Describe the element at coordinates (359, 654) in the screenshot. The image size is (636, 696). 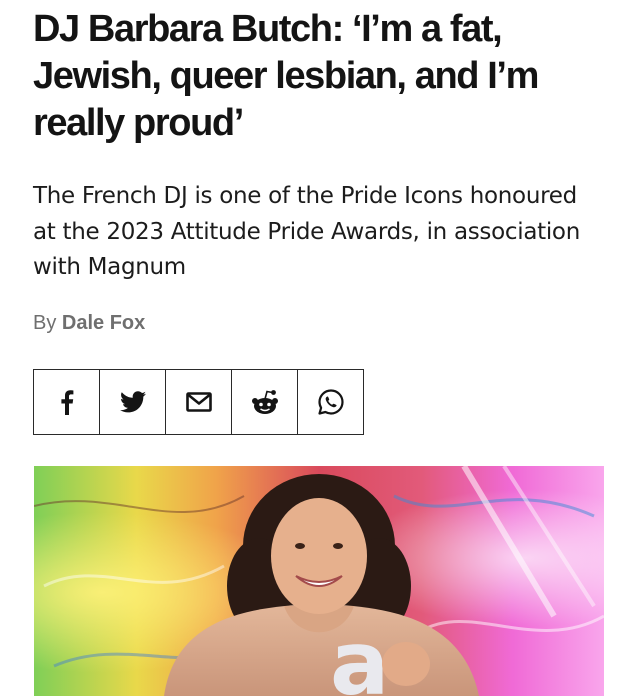
I see `trophy-letter: a` at that location.